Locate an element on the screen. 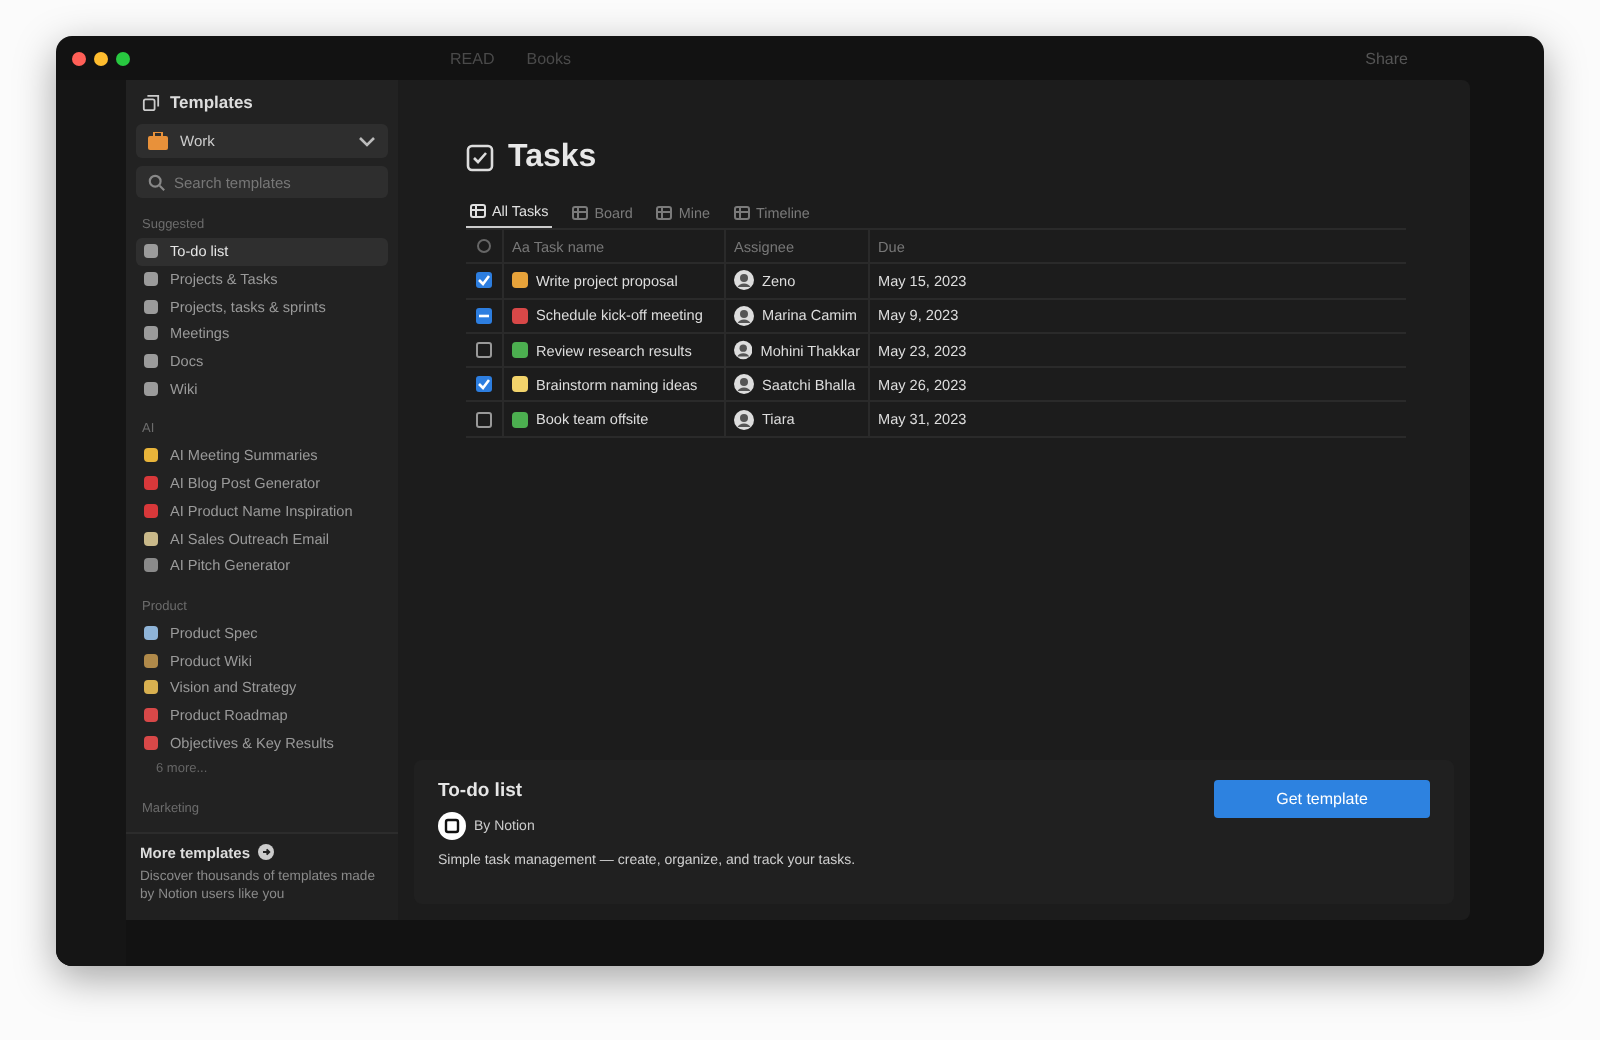  search-icon is located at coordinates (157, 182).